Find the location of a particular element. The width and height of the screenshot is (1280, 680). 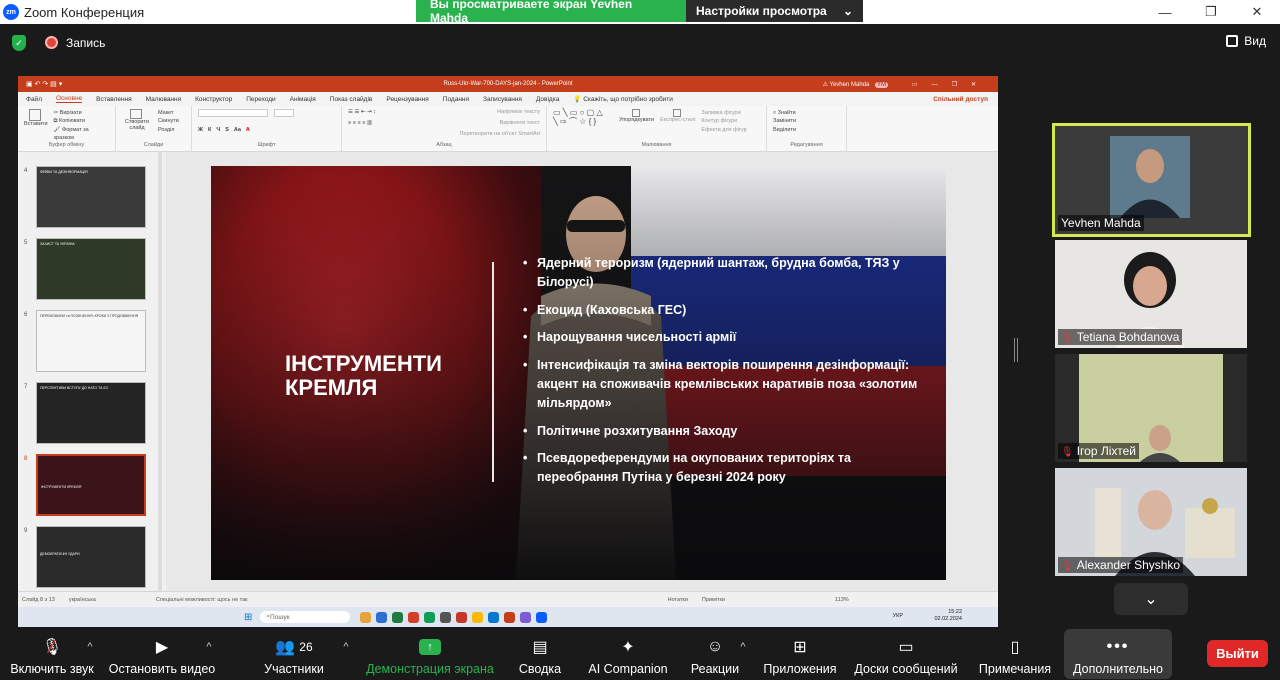

video-tile: Yevhen Mahda is located at coordinates (1151, 180).